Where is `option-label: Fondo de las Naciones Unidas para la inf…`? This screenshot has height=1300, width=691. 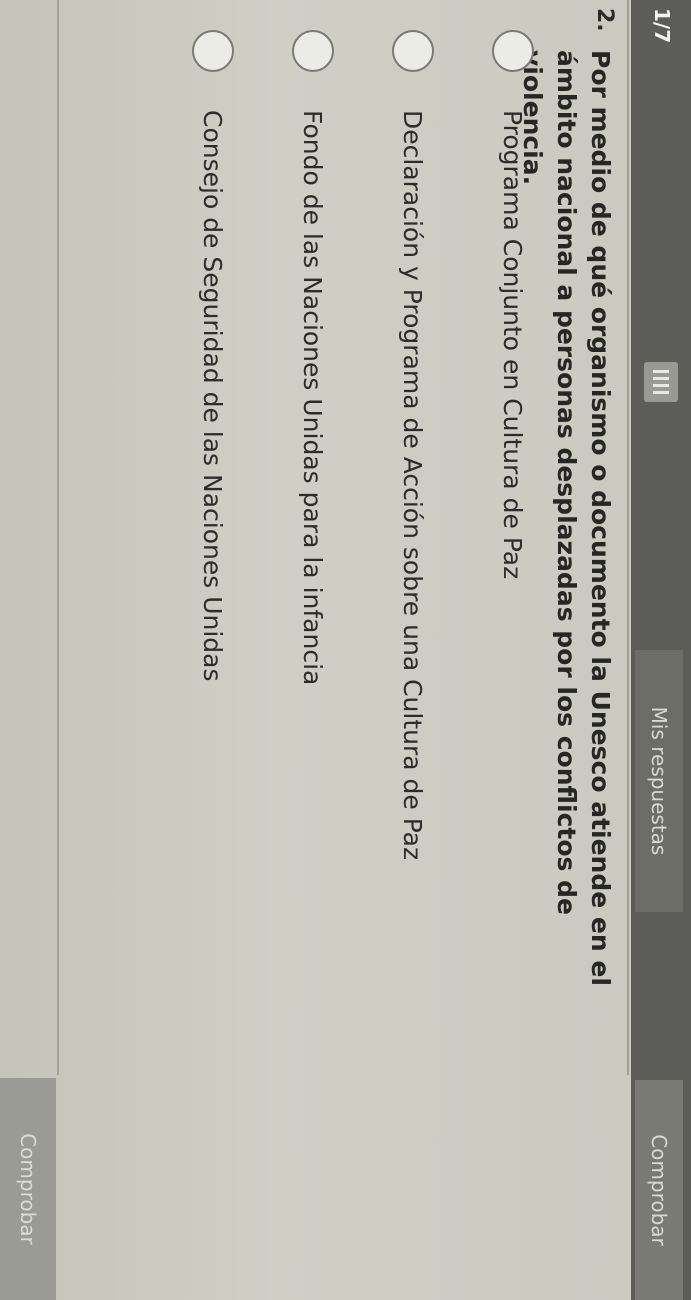 option-label: Fondo de las Naciones Unidas para la inf… is located at coordinates (313, 398).